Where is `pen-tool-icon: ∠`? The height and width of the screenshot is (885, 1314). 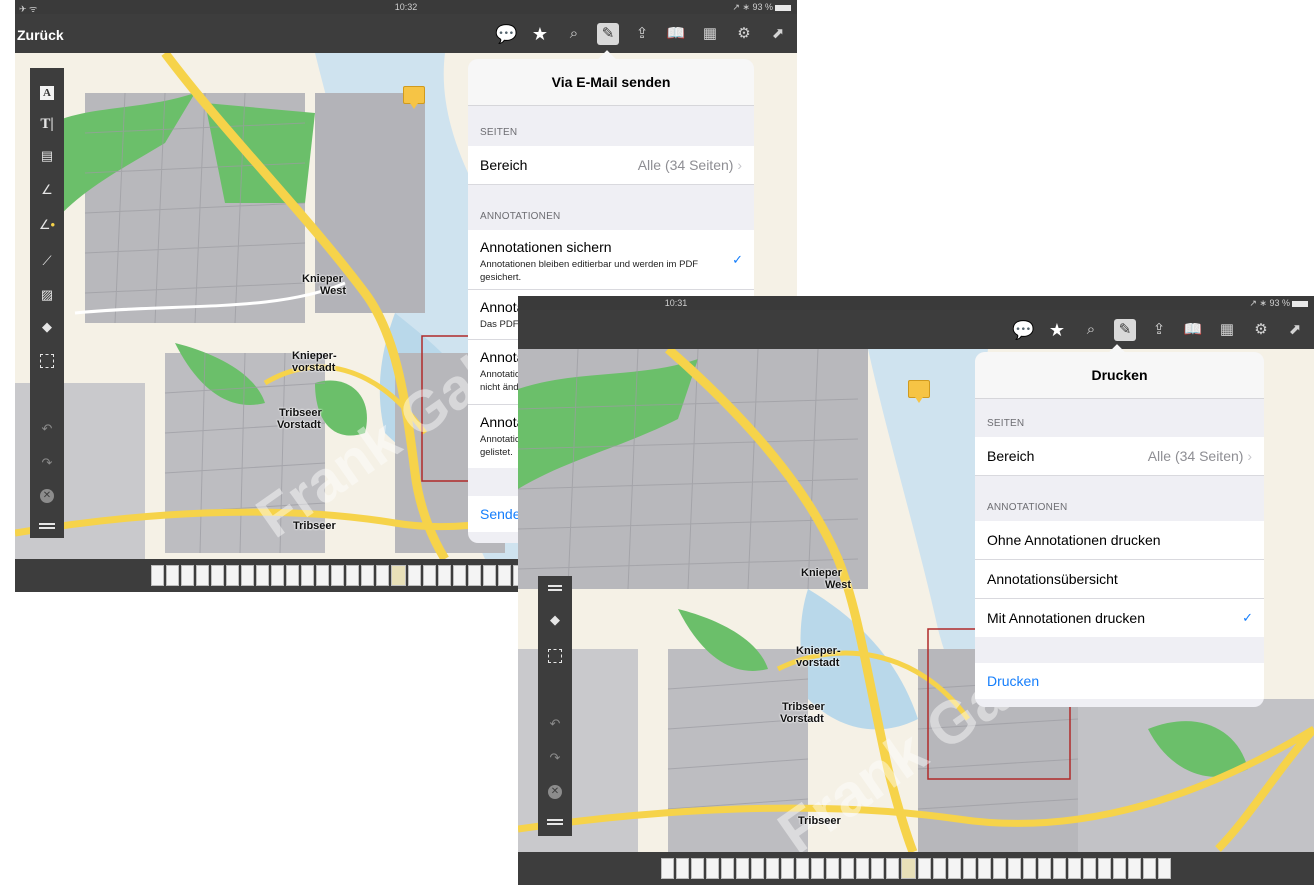
pen-tool-icon: ∠ is located at coordinates (47, 190).